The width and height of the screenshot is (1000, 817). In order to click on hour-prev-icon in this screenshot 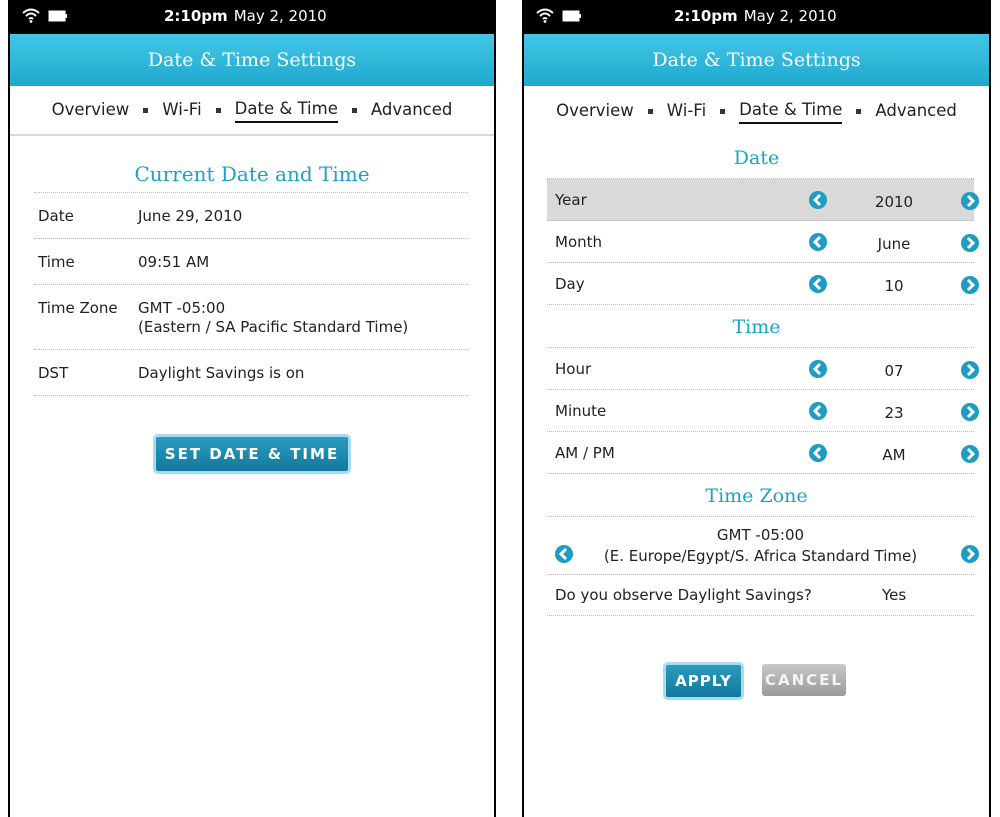, I will do `click(818, 369)`.